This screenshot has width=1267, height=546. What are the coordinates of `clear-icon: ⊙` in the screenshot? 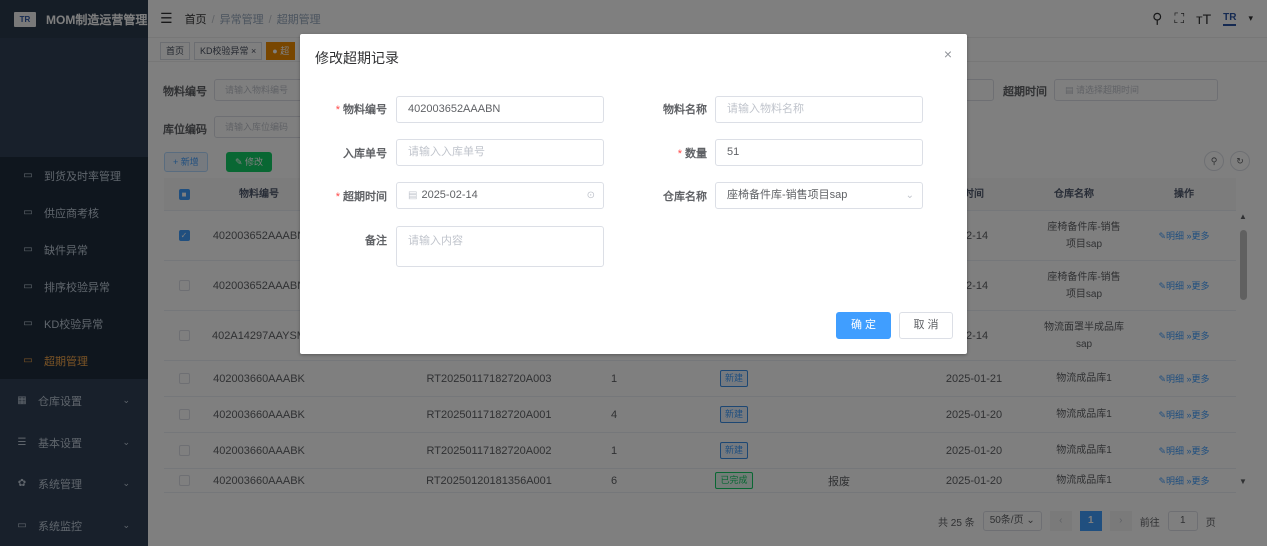 It's located at (591, 195).